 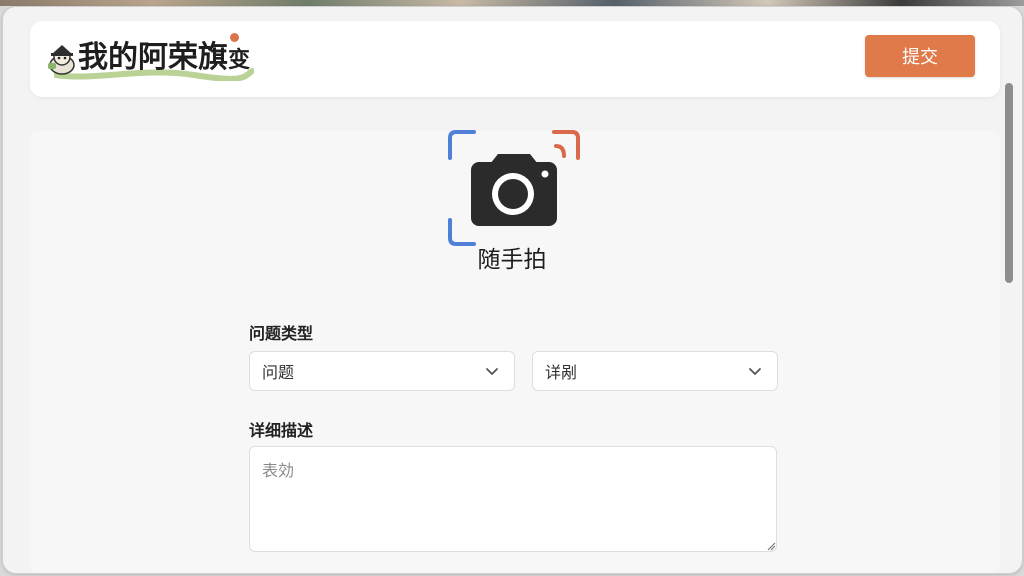 What do you see at coordinates (920, 56) in the screenshot?
I see `submit-button: 提交` at bounding box center [920, 56].